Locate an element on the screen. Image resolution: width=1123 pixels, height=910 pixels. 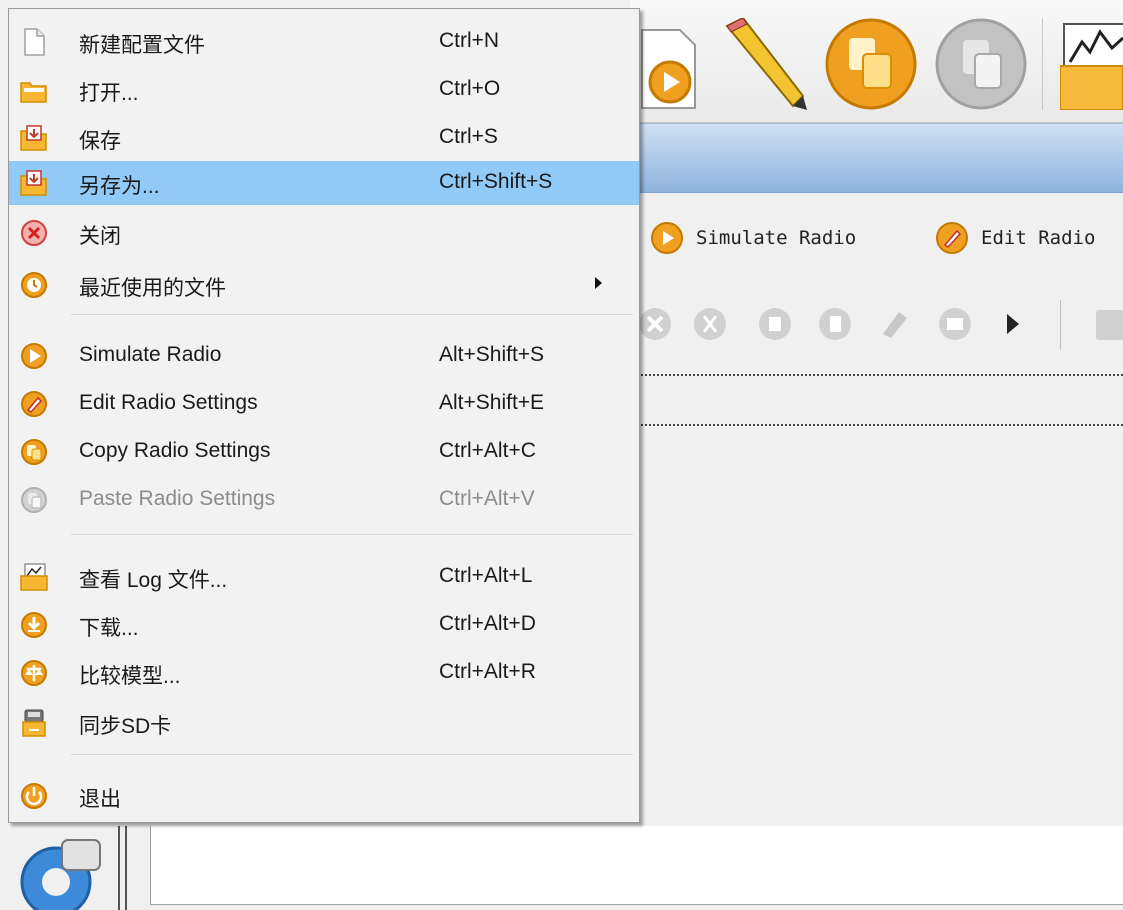
menu-item-shortcut: Ctrl+S is located at coordinates (468, 136).